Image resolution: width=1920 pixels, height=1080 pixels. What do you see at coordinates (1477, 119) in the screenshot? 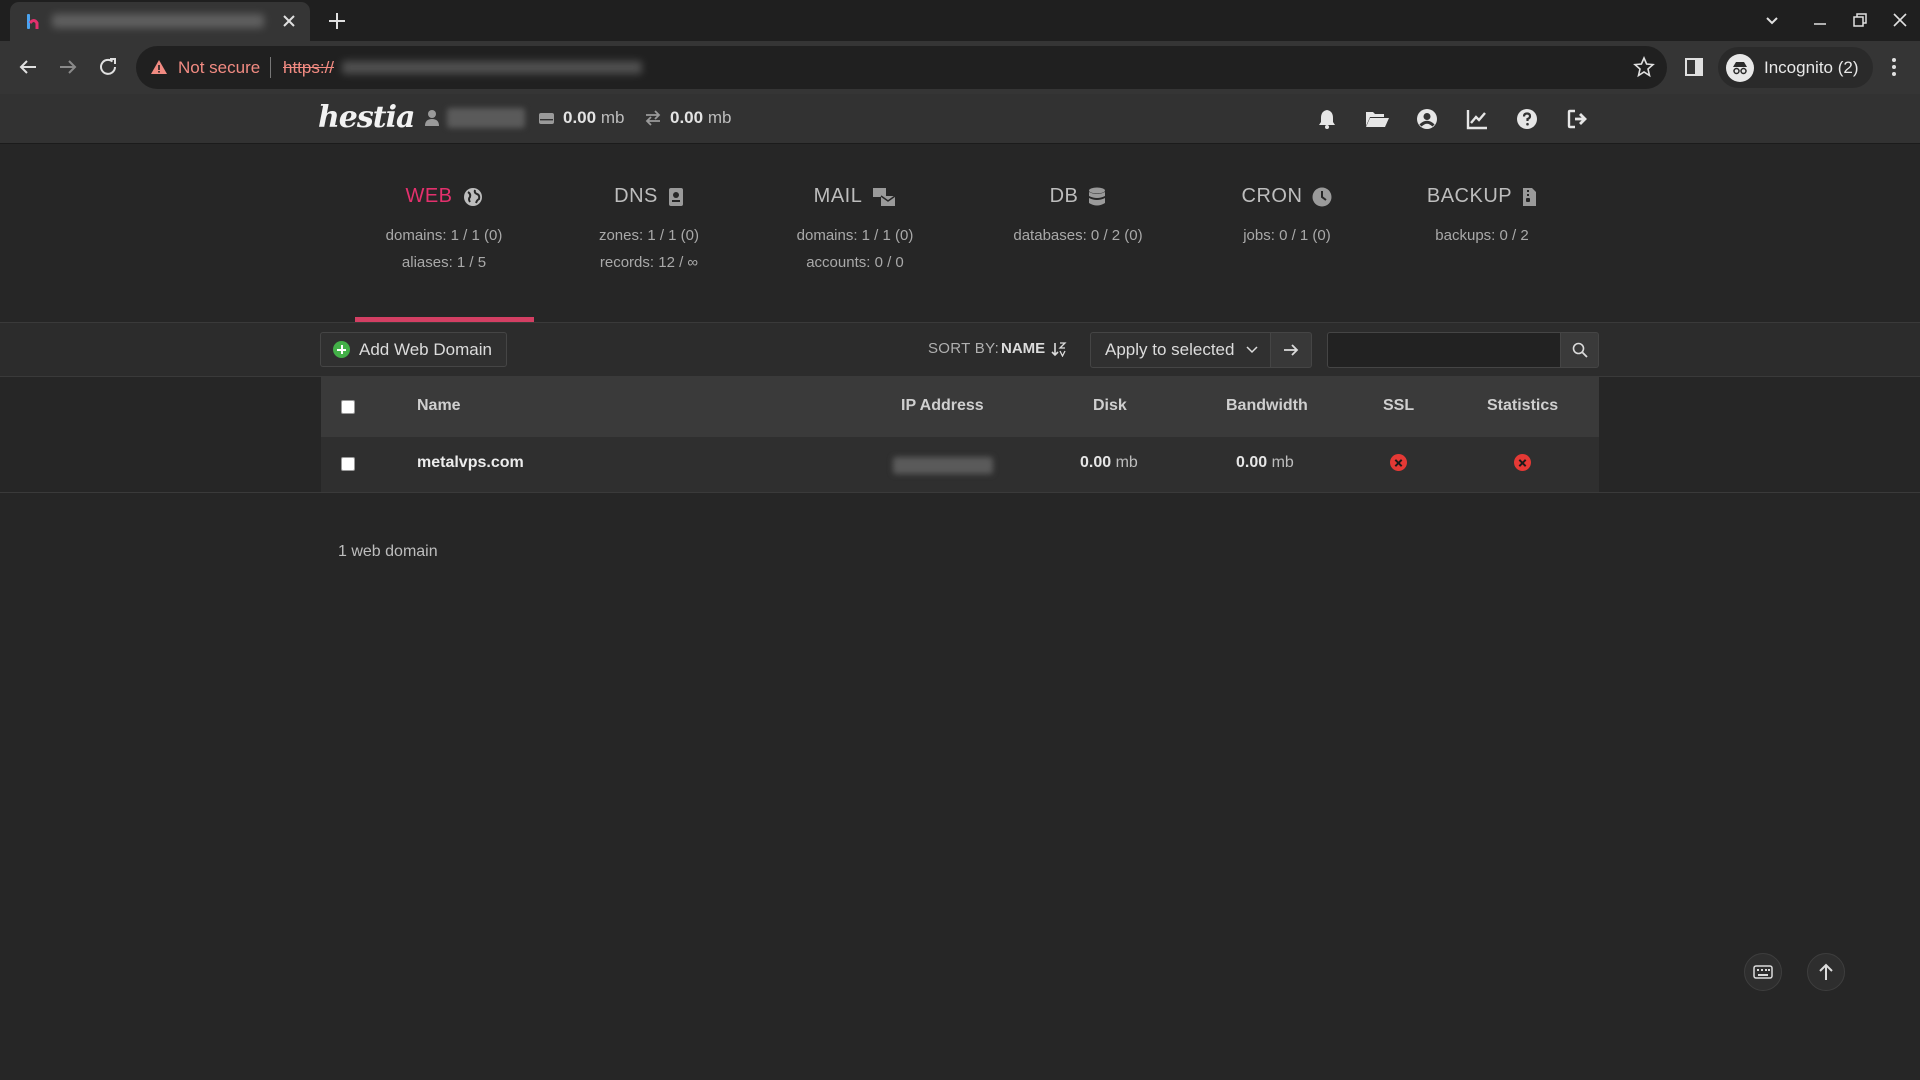
I see `chart-line-icon` at bounding box center [1477, 119].